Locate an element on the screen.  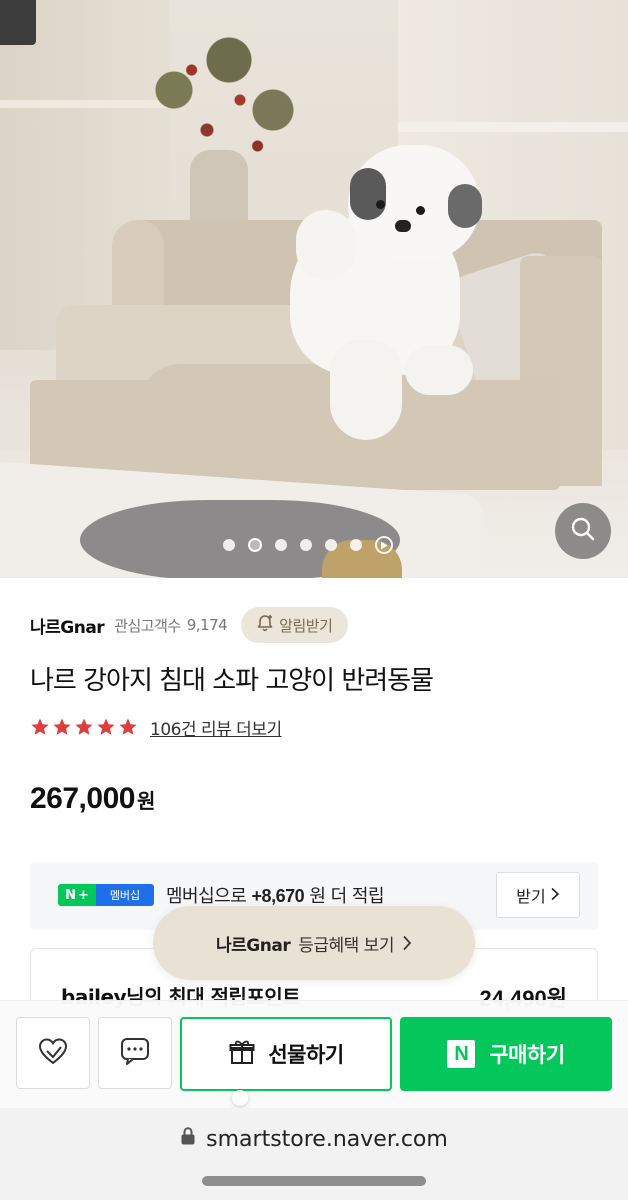
review-link: 106건 리뷰 더보기 is located at coordinates (216, 727).